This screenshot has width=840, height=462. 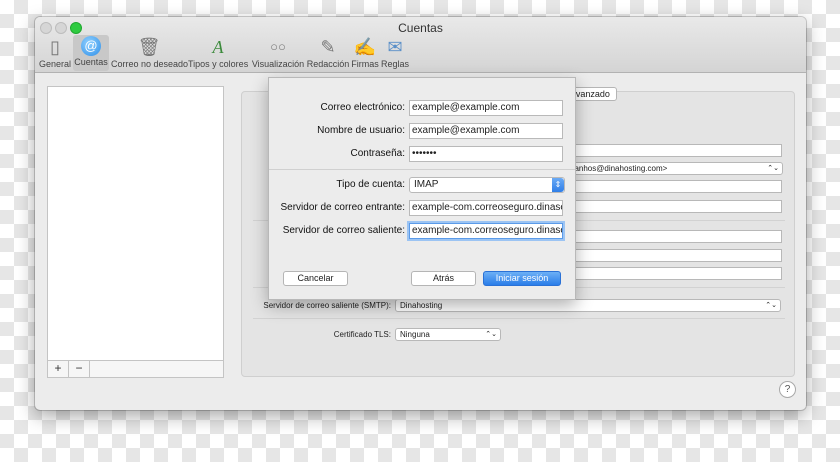 I want to click on incoming-server-field: example-com.correoseguro.dinaser, so click(x=486, y=208).